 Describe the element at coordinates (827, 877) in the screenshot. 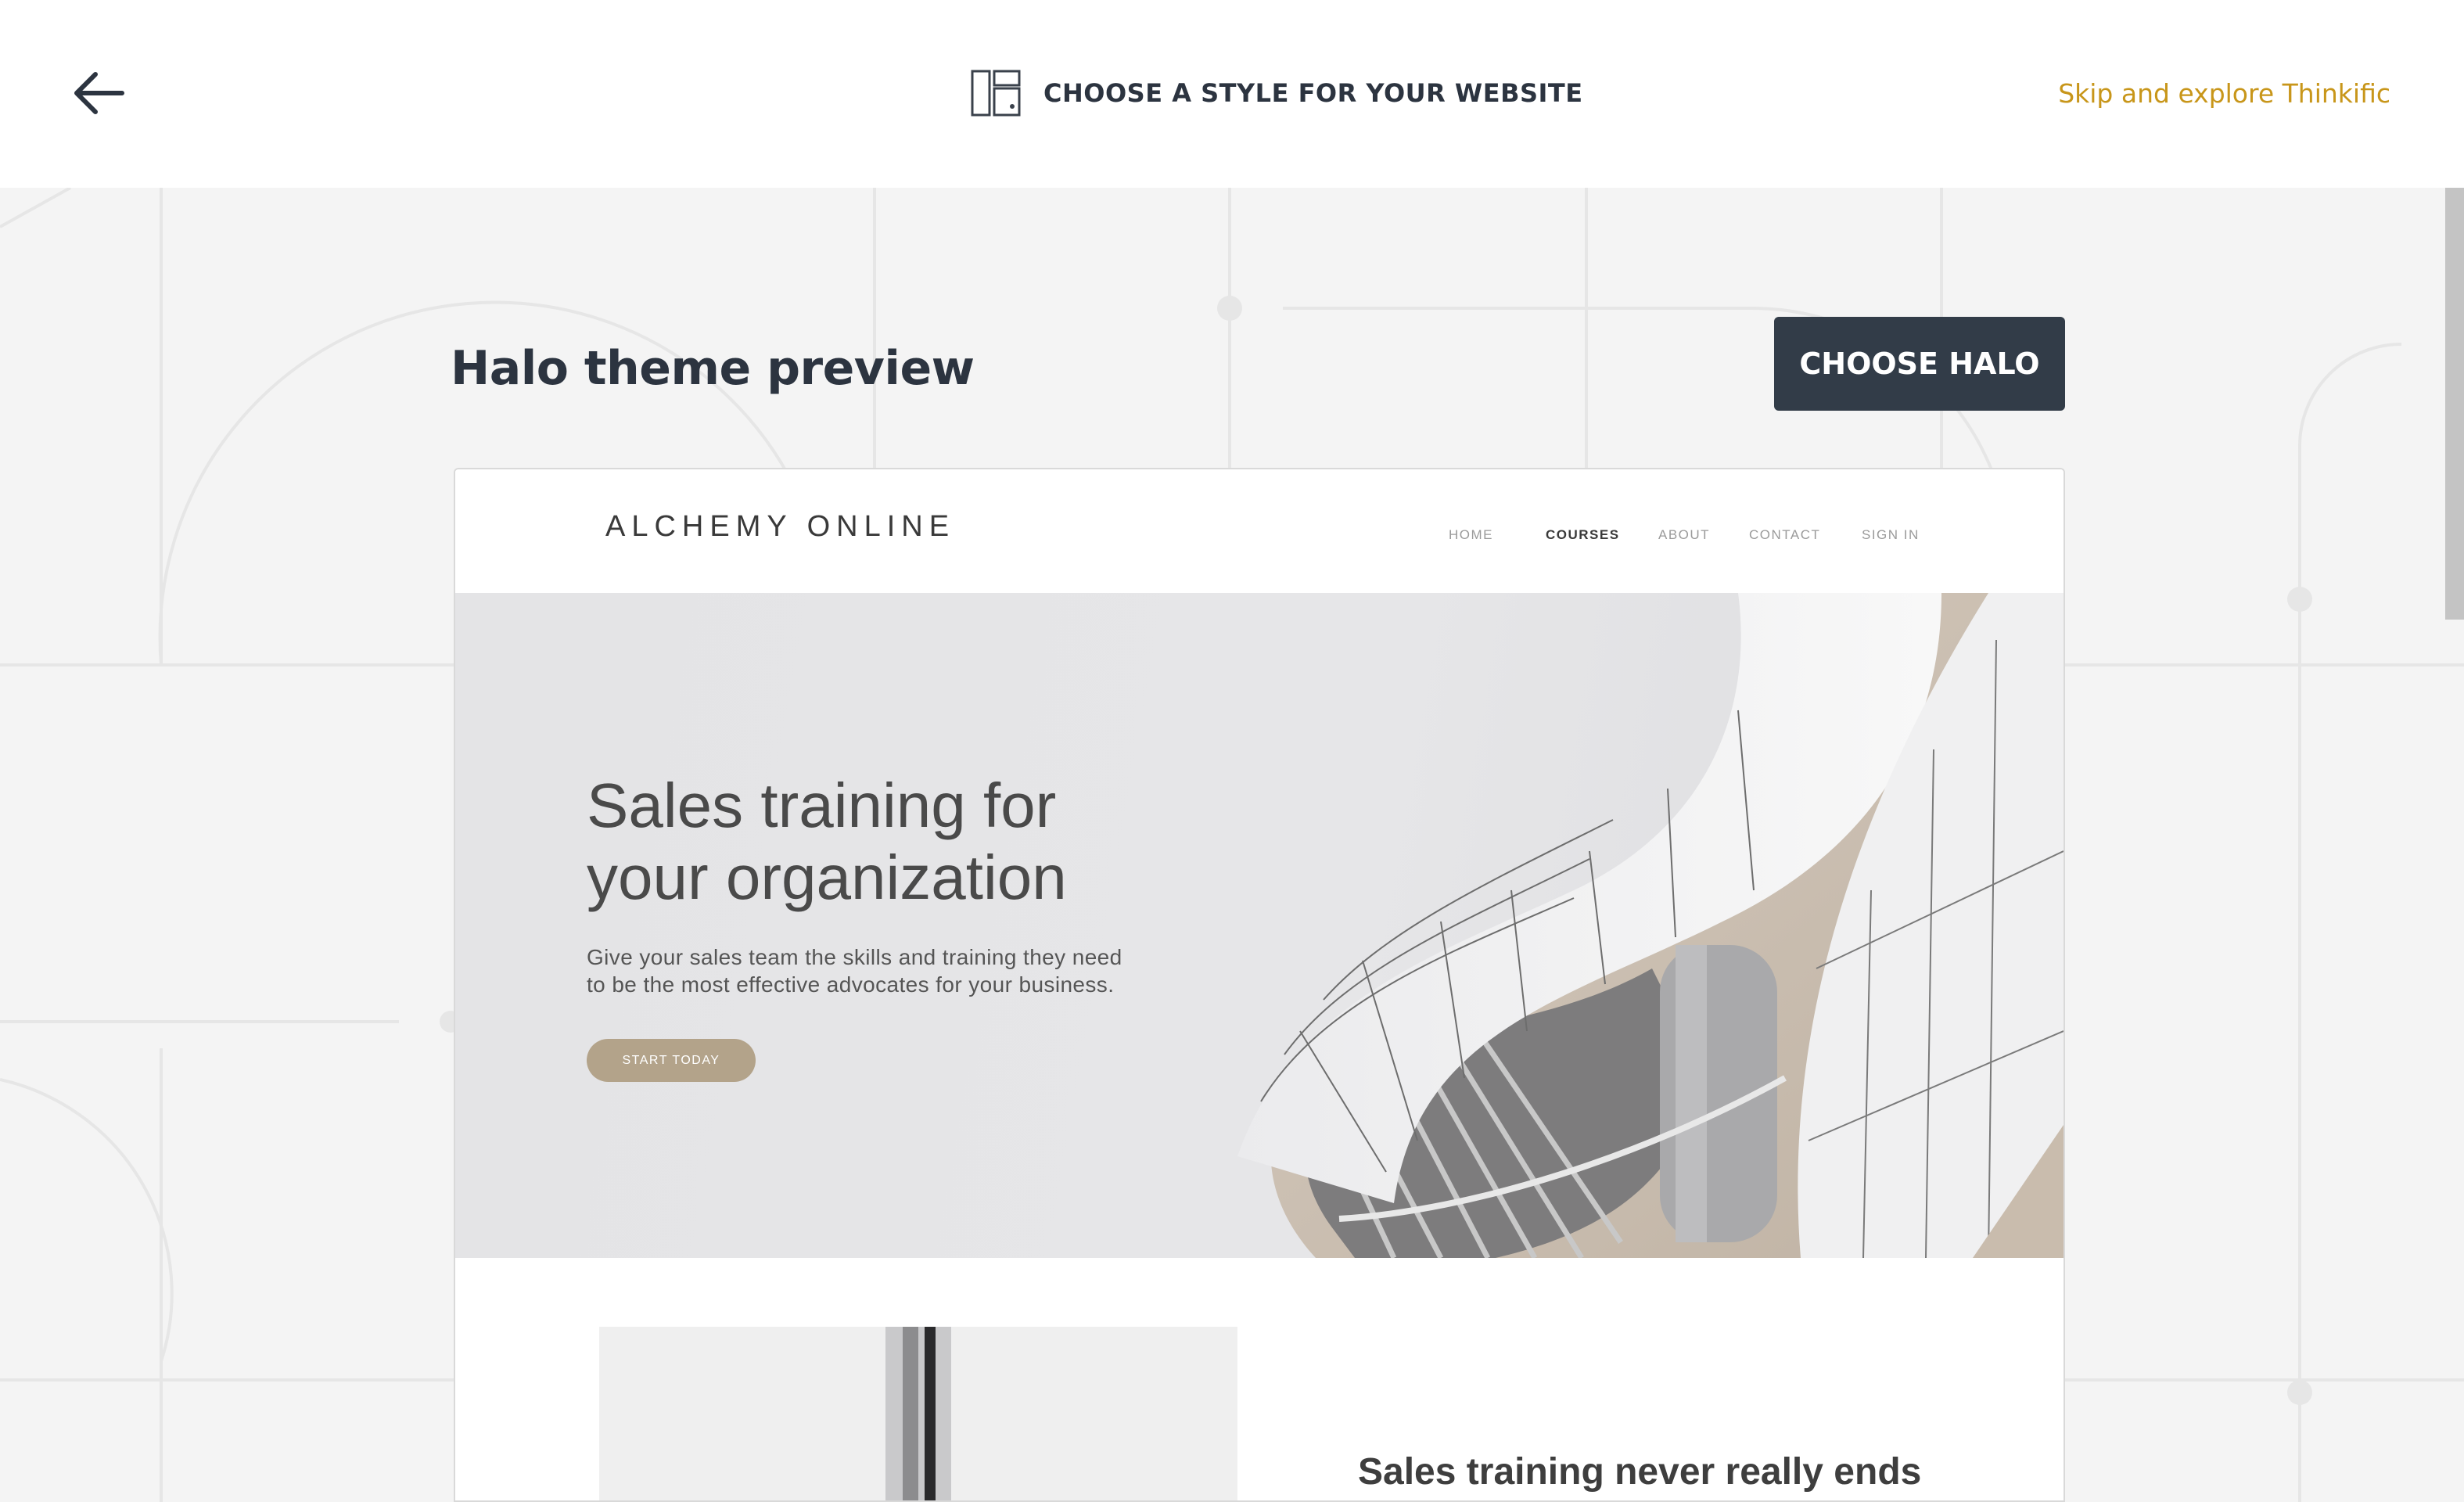

I see `hero-title-line-2: your organization` at that location.